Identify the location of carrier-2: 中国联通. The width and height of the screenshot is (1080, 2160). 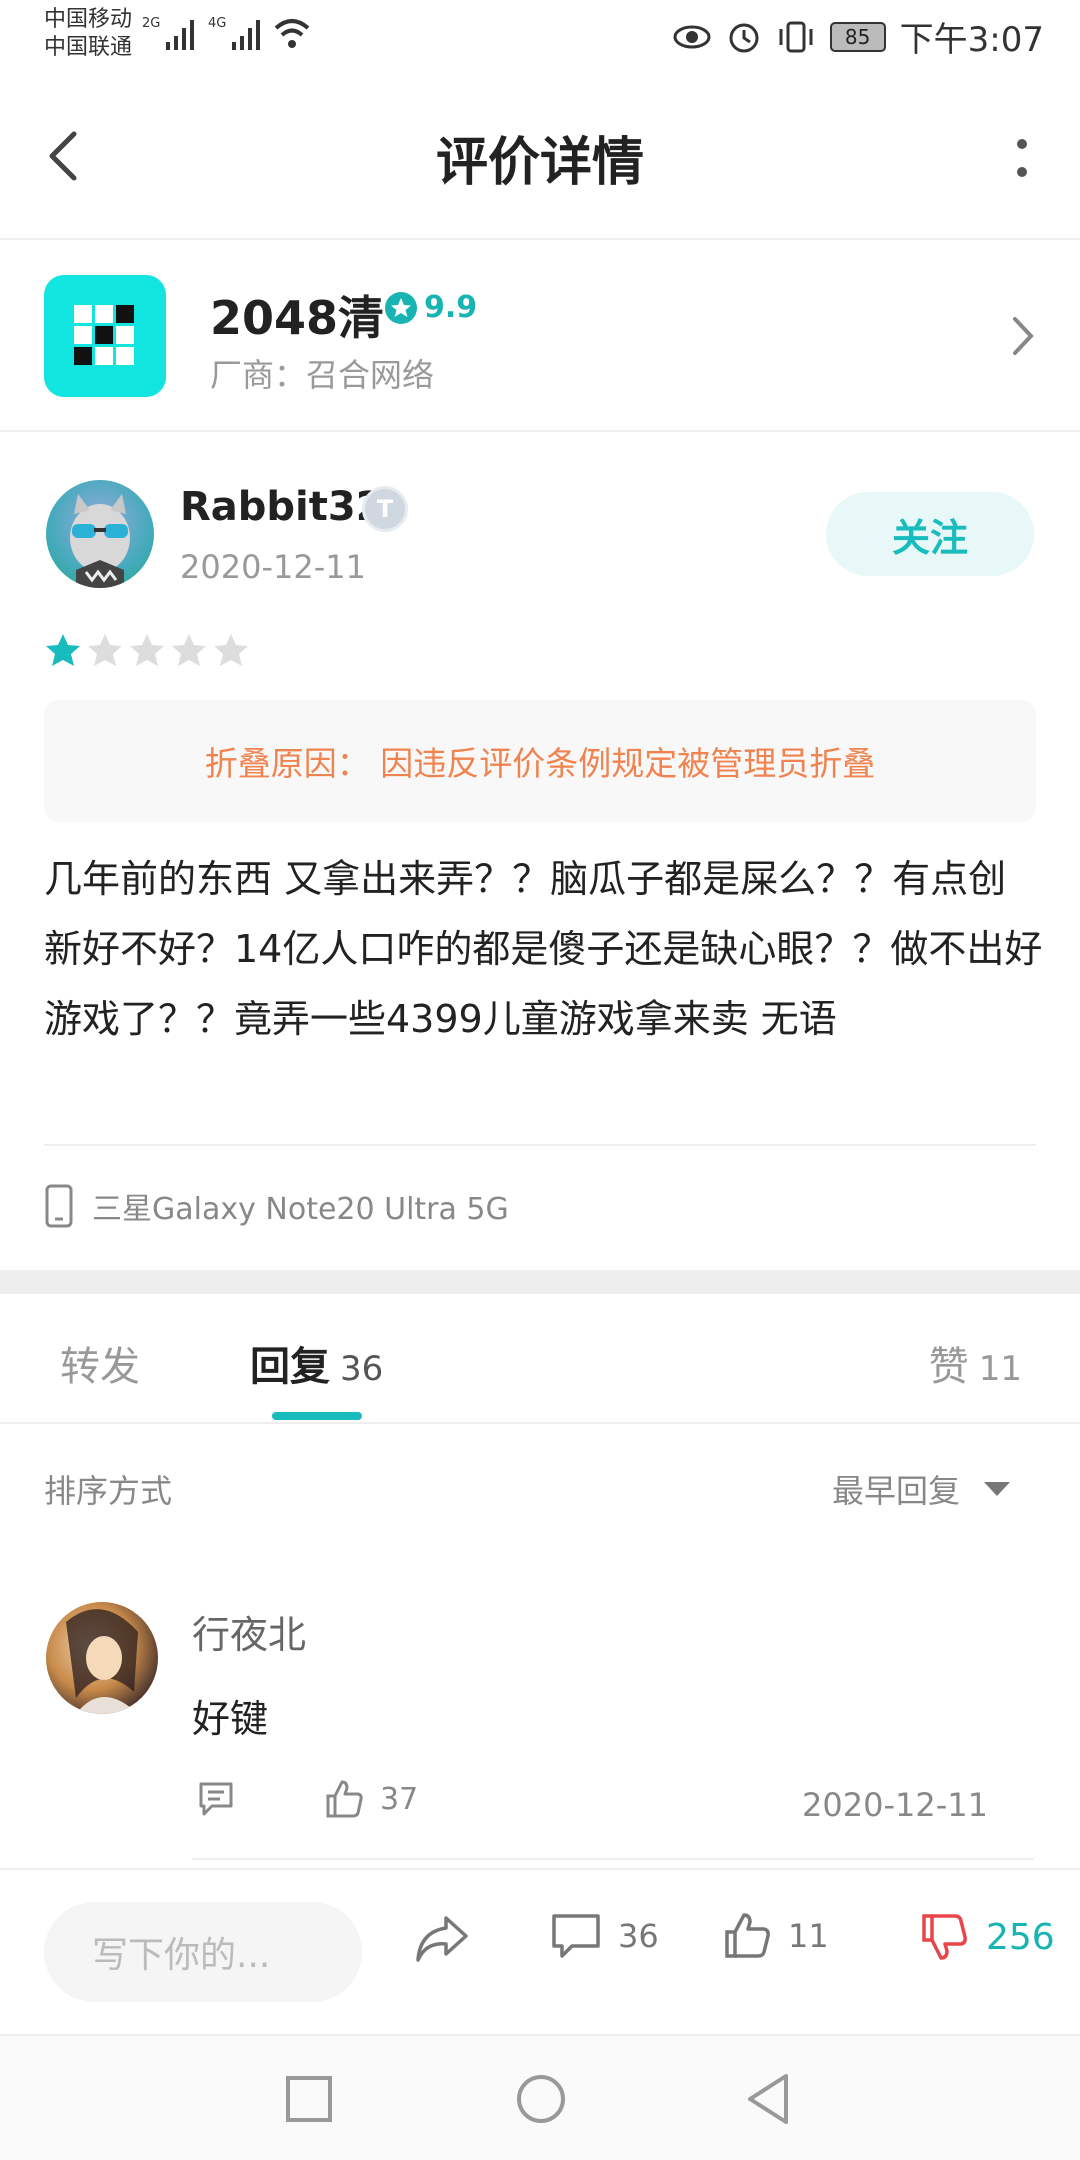
(88, 47).